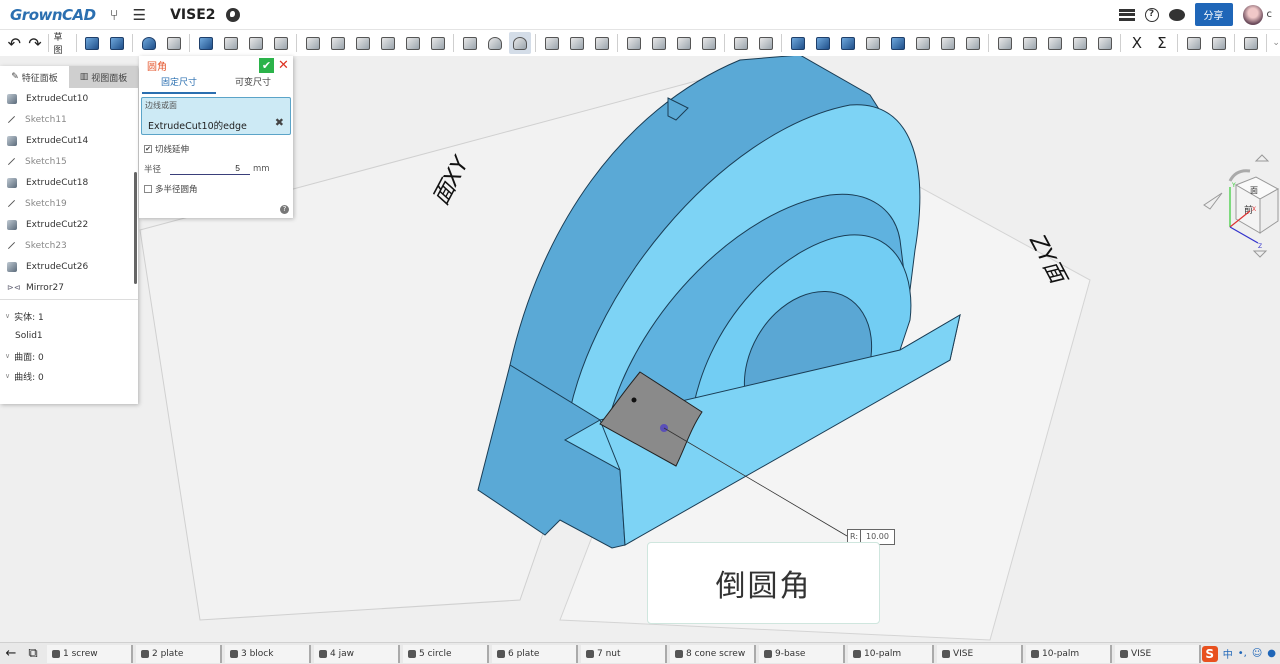 The height and width of the screenshot is (664, 1280). Describe the element at coordinates (179, 653) in the screenshot. I see `document-tab: 2 plate` at that location.